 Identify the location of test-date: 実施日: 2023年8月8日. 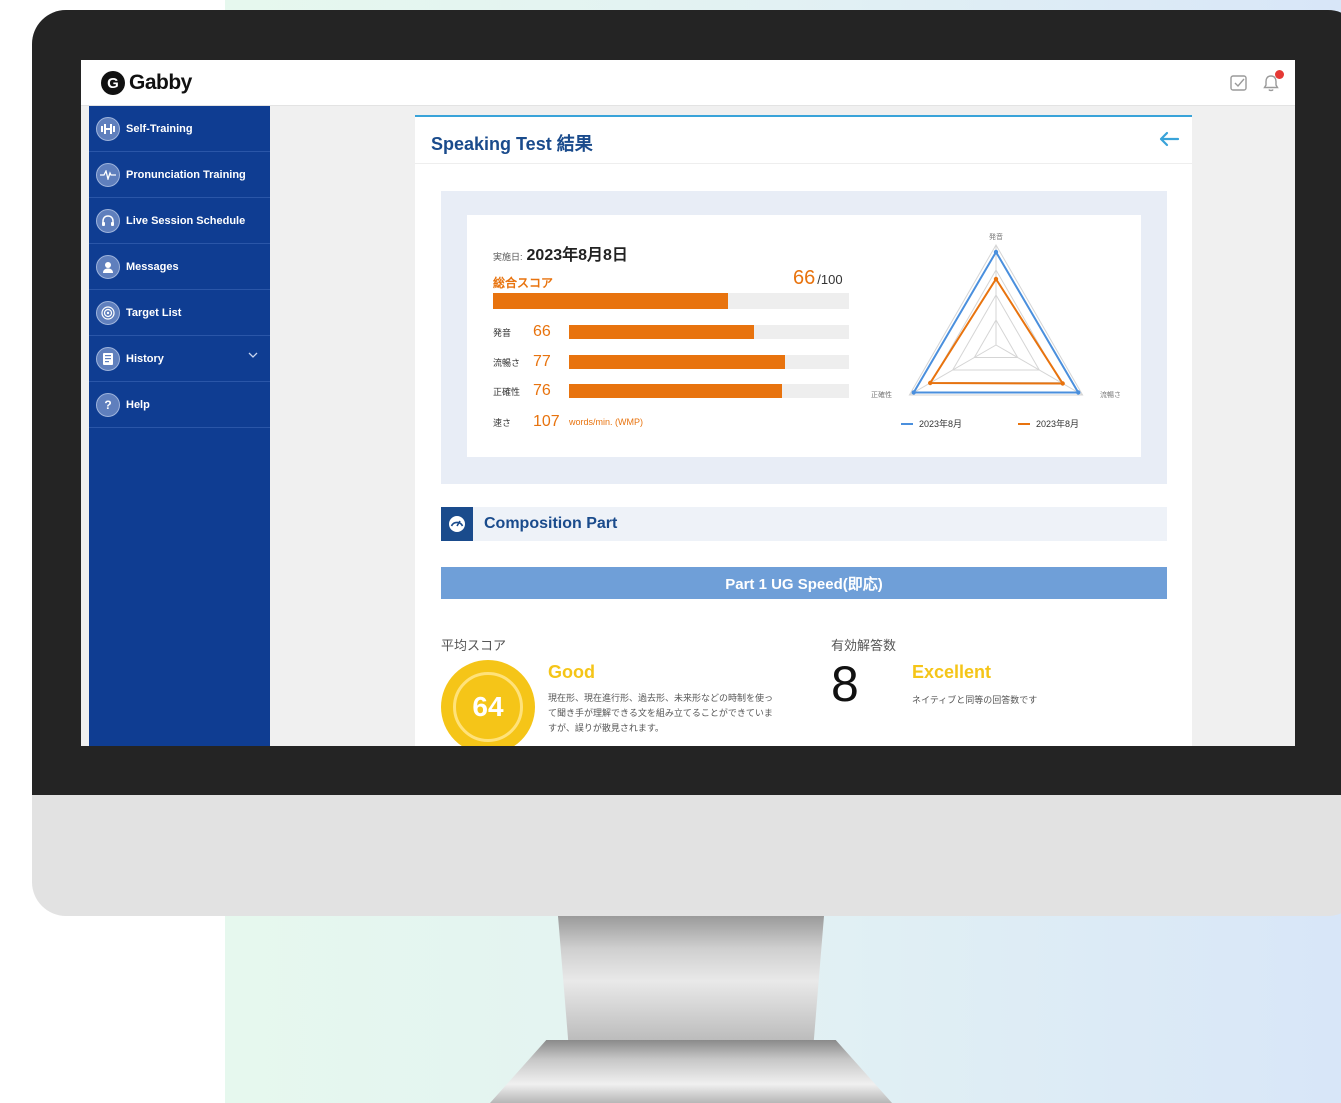
(560, 253).